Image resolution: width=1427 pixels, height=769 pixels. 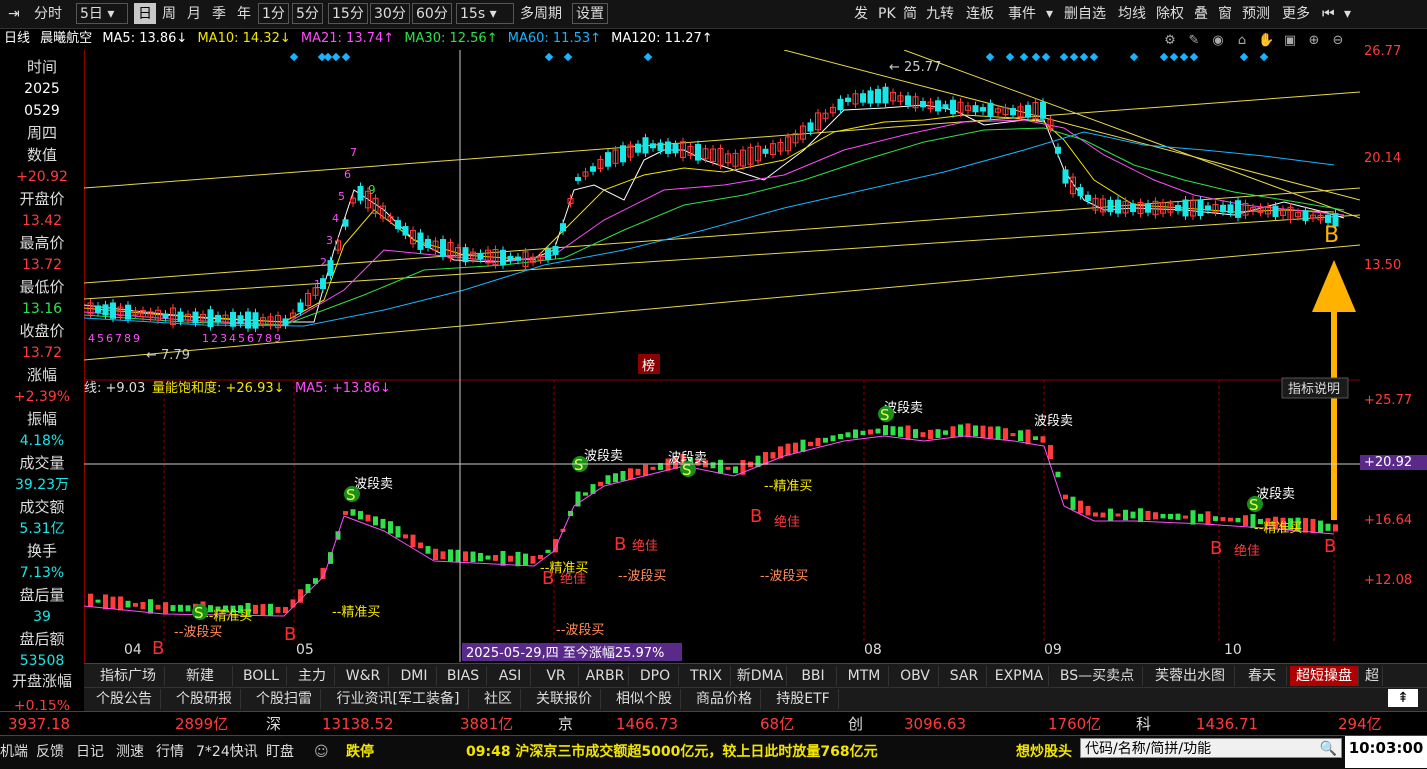 What do you see at coordinates (644, 699) in the screenshot?
I see `info-tab-6: 相似个股` at bounding box center [644, 699].